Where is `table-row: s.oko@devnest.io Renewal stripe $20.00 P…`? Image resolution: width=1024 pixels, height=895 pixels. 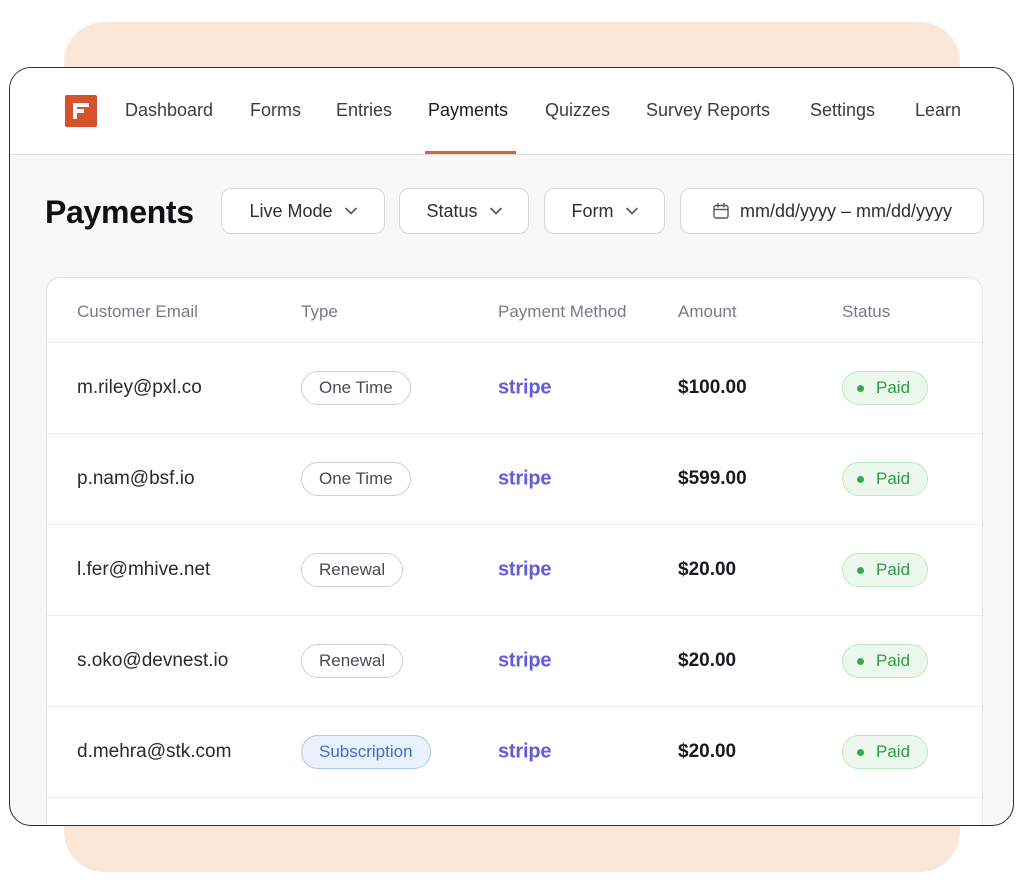
table-row: s.oko@devnest.io Renewal stripe $20.00 P… is located at coordinates (514, 661).